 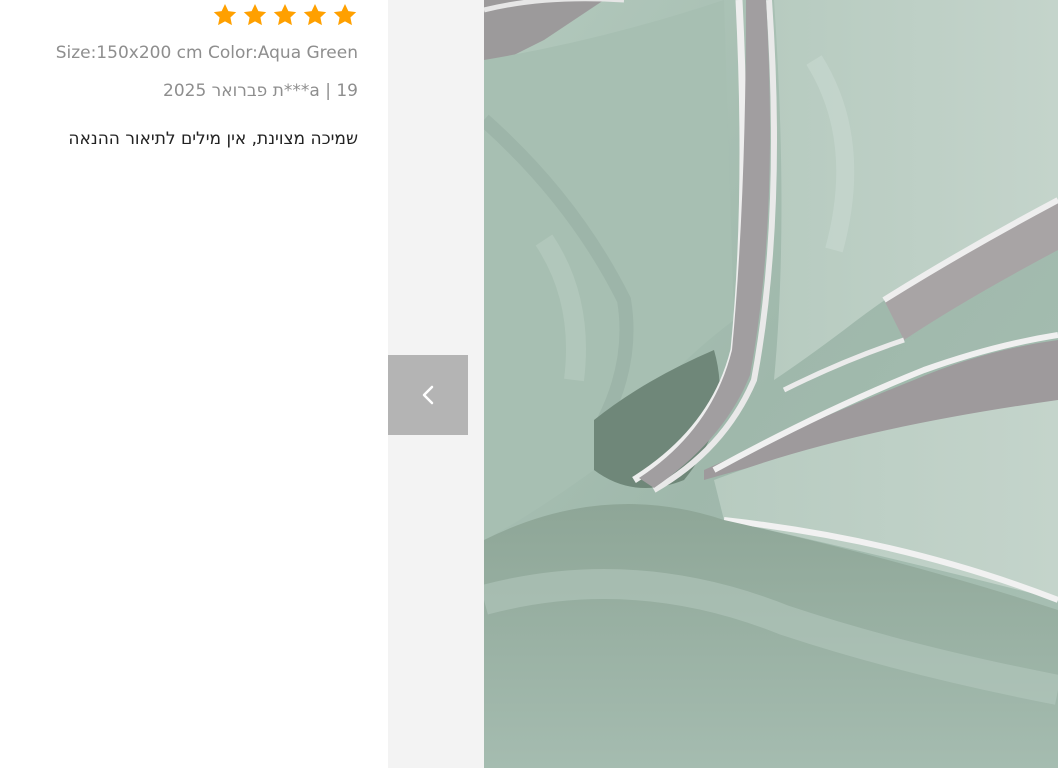 What do you see at coordinates (213, 139) in the screenshot?
I see `review-text: שמיכה מצוינת, אין מילים לתיאור ההנאה` at bounding box center [213, 139].